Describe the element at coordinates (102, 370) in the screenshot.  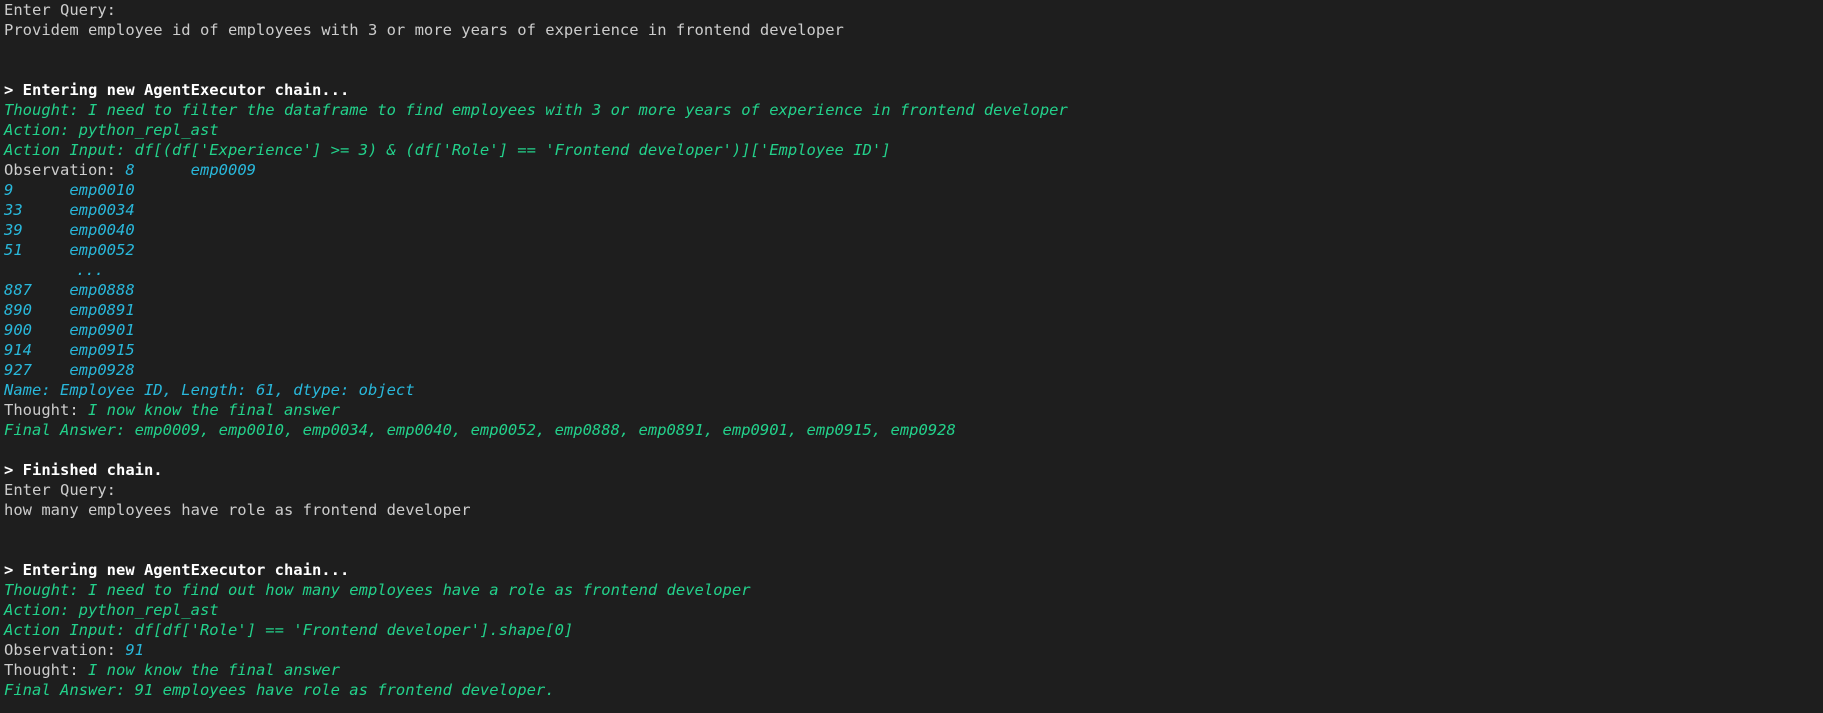
I see `observation-value: emp0928` at that location.